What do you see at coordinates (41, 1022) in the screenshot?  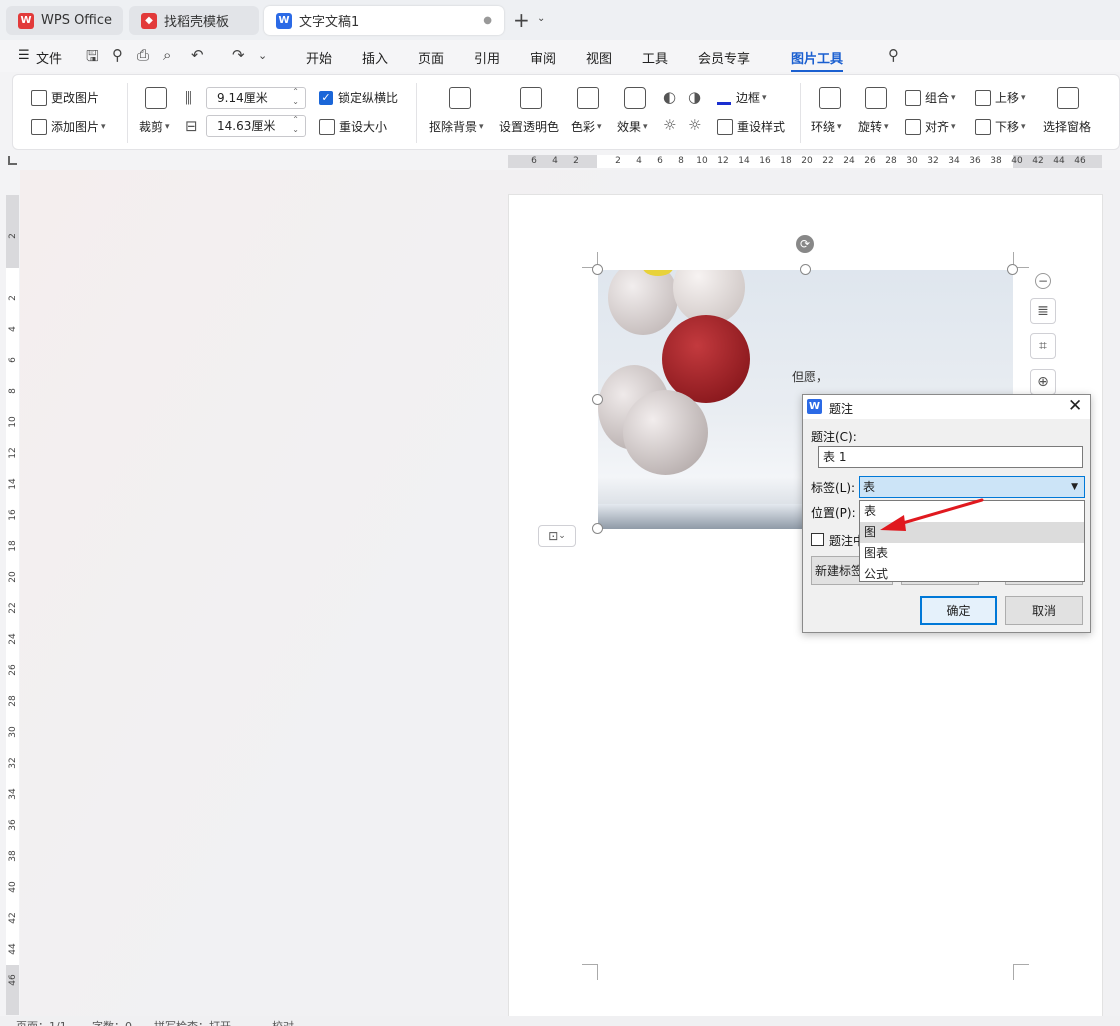 I see `status-page: 页面：1/1` at bounding box center [41, 1022].